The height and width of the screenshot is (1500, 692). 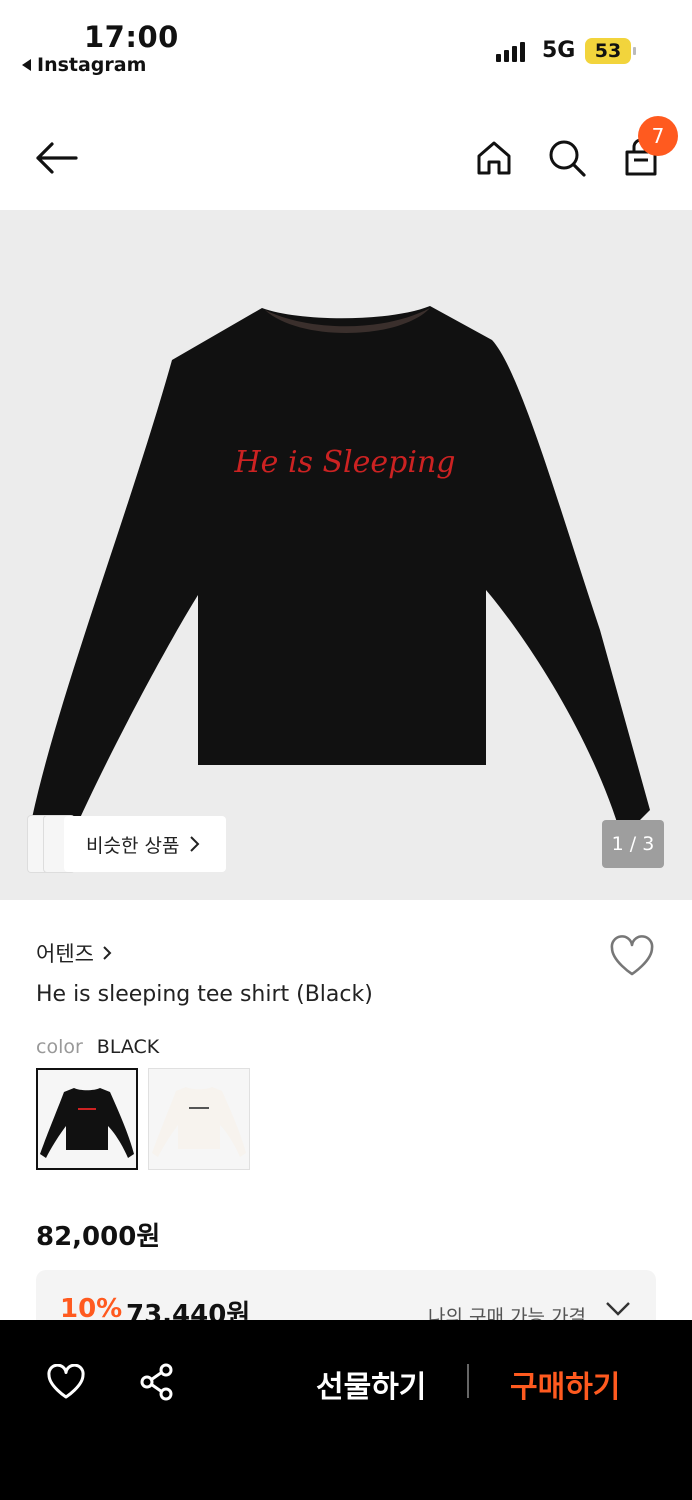 I want to click on product-name: He is sleeping tee shirt (Black), so click(x=204, y=994).